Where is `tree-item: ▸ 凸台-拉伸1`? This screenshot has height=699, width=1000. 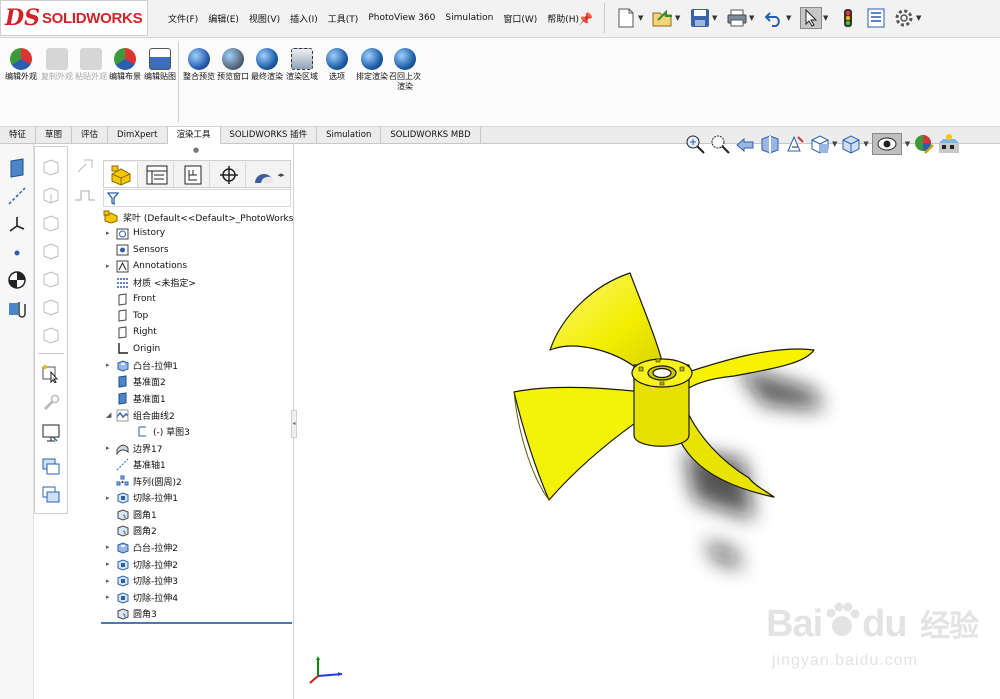 tree-item: ▸ 凸台-拉伸1 is located at coordinates (142, 365).